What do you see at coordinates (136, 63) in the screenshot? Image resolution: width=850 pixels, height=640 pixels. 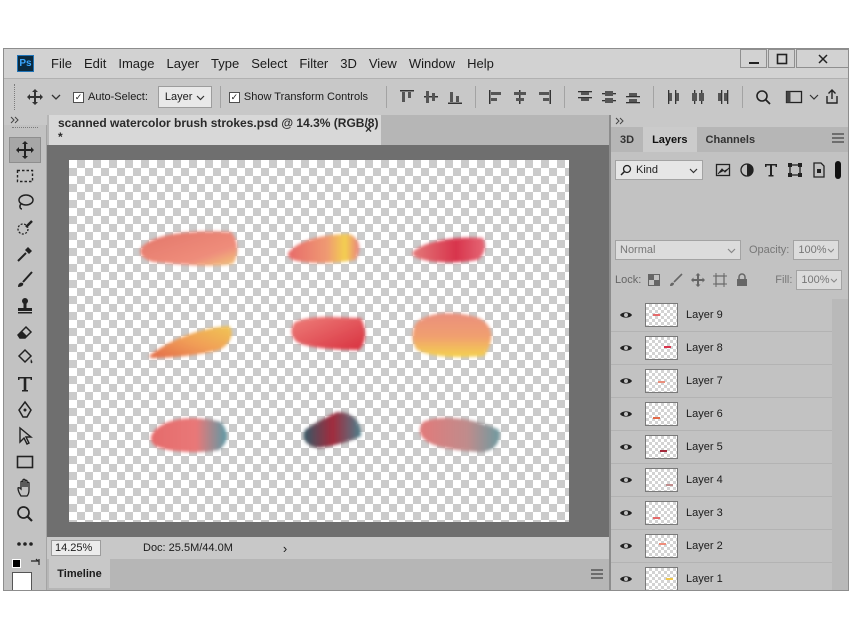 I see `menu-image: Image` at bounding box center [136, 63].